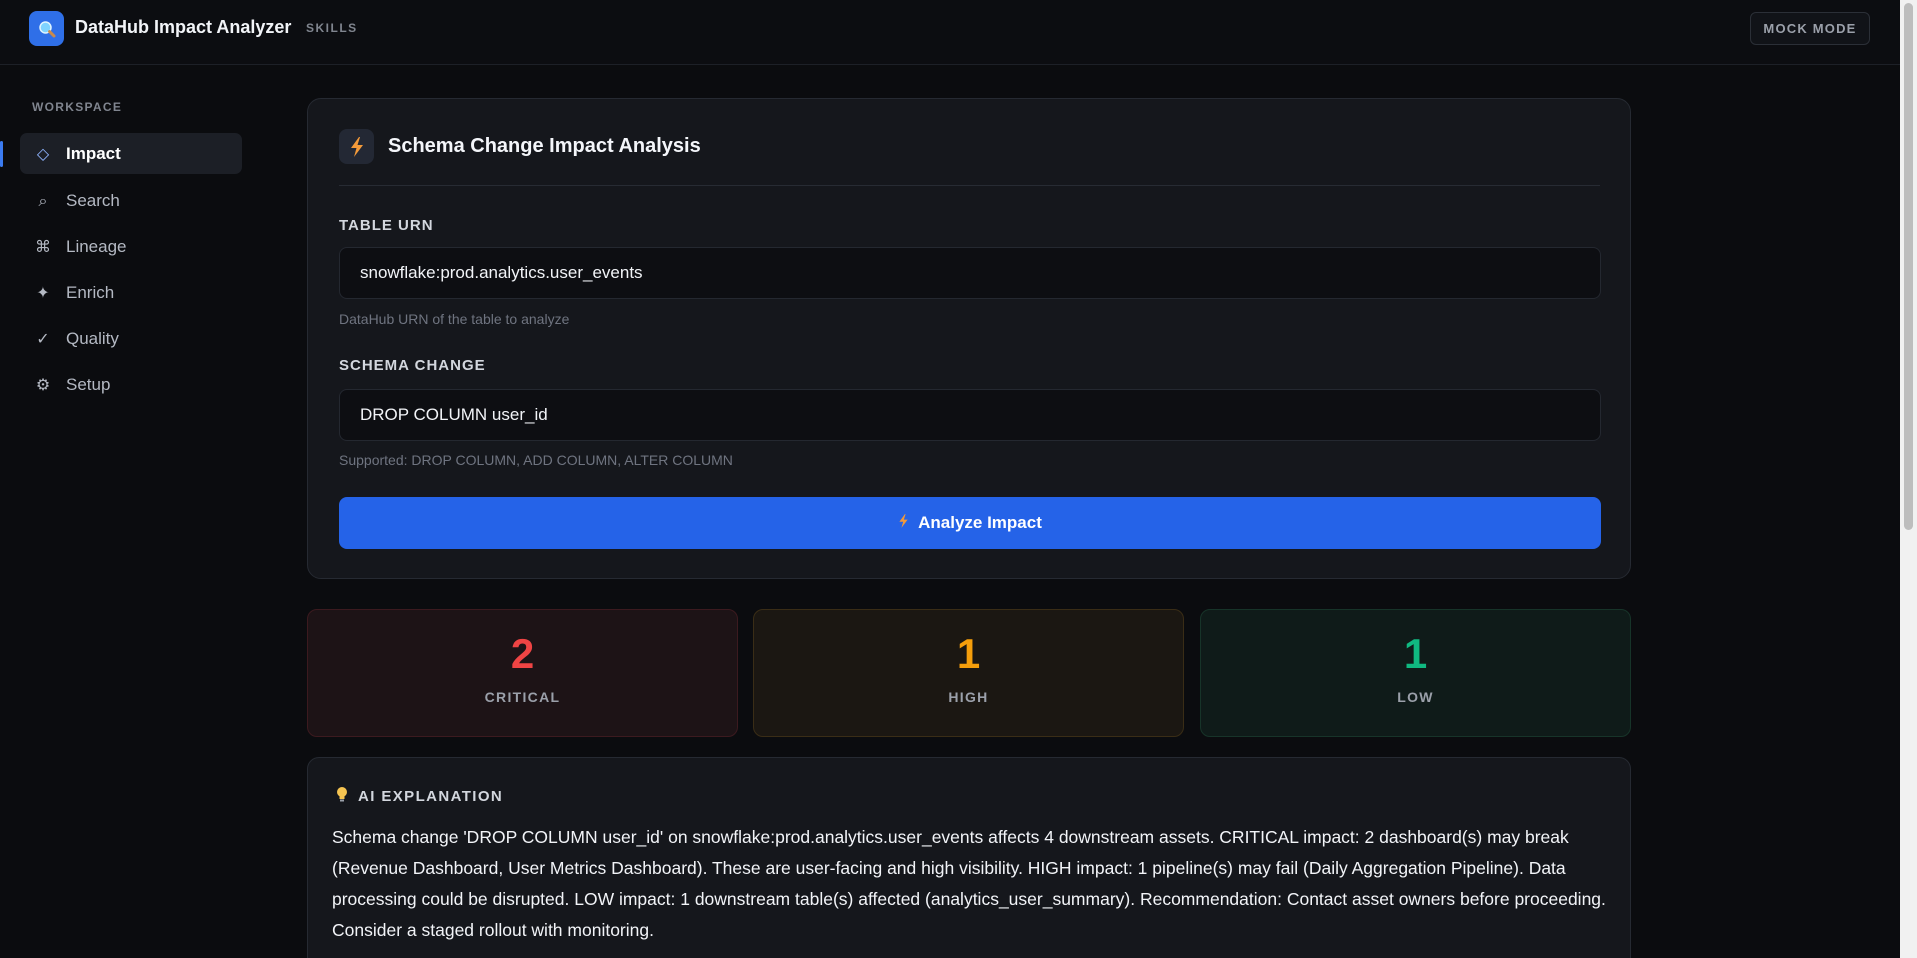 This screenshot has height=958, width=1917. What do you see at coordinates (93, 153) in the screenshot?
I see `sidebar-item-label: Impact` at bounding box center [93, 153].